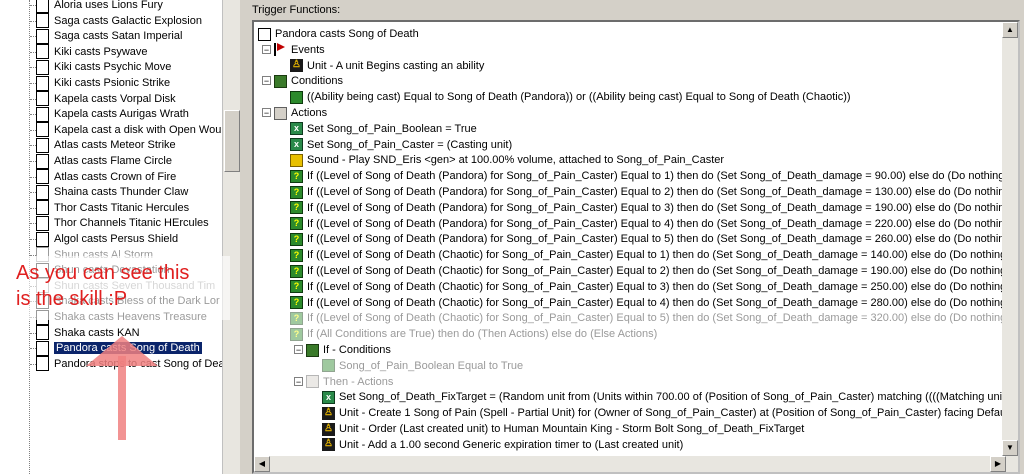 The height and width of the screenshot is (474, 1024). I want to click on trigger-row: ♙ Unit - A unit Begins casting an ability, so click(387, 66).